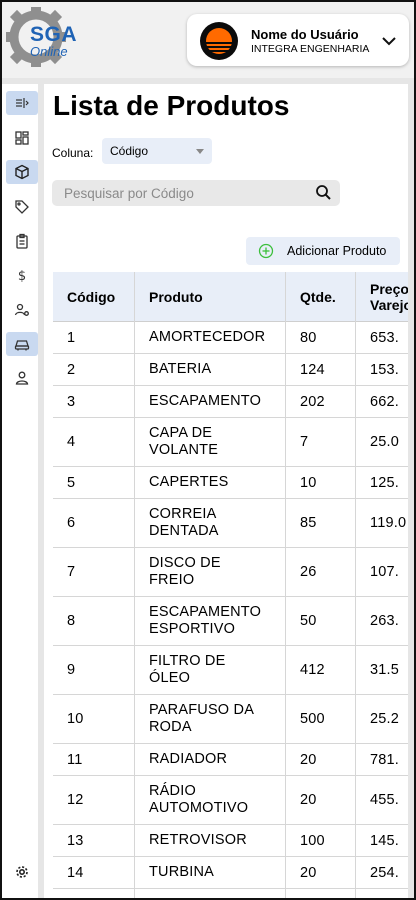 This screenshot has height=900, width=416. I want to click on cell-codigo: 14, so click(94, 872).